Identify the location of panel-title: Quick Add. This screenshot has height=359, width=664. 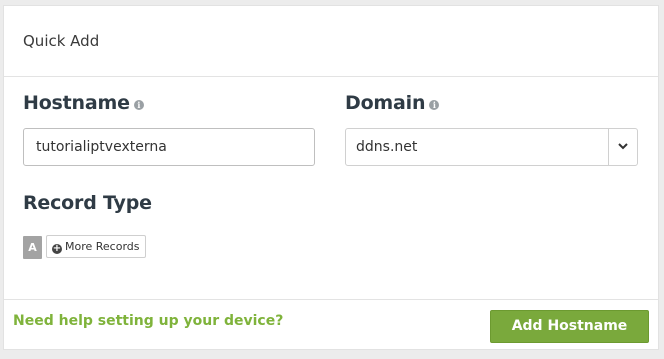
(61, 41).